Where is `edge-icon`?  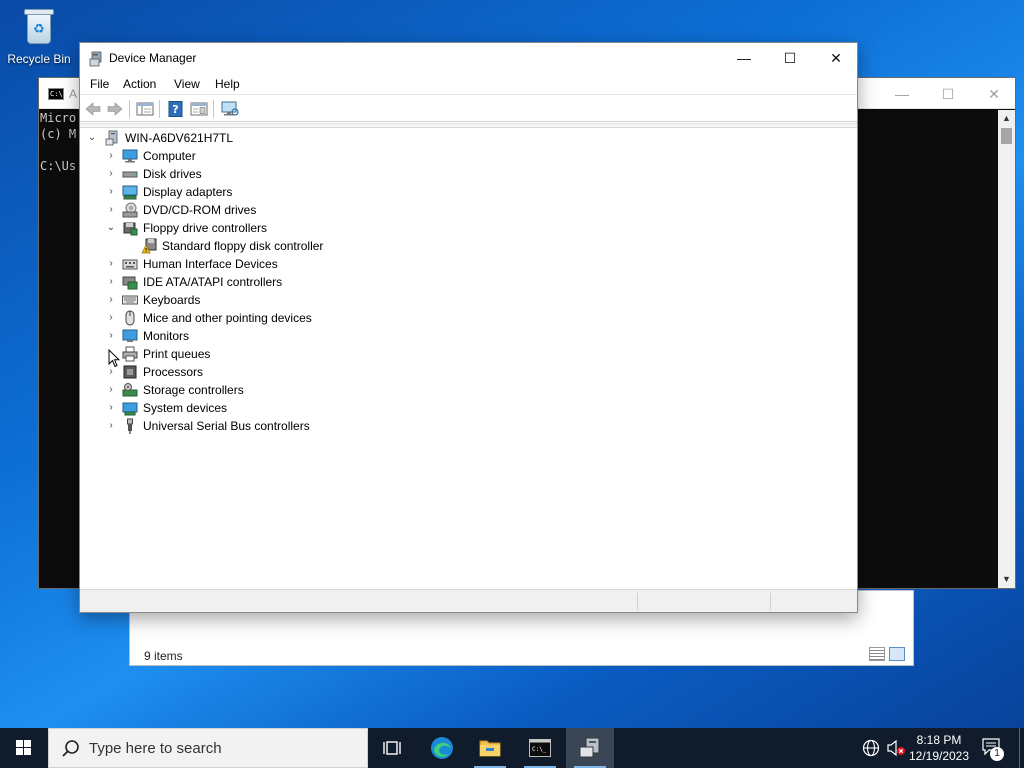 edge-icon is located at coordinates (442, 748).